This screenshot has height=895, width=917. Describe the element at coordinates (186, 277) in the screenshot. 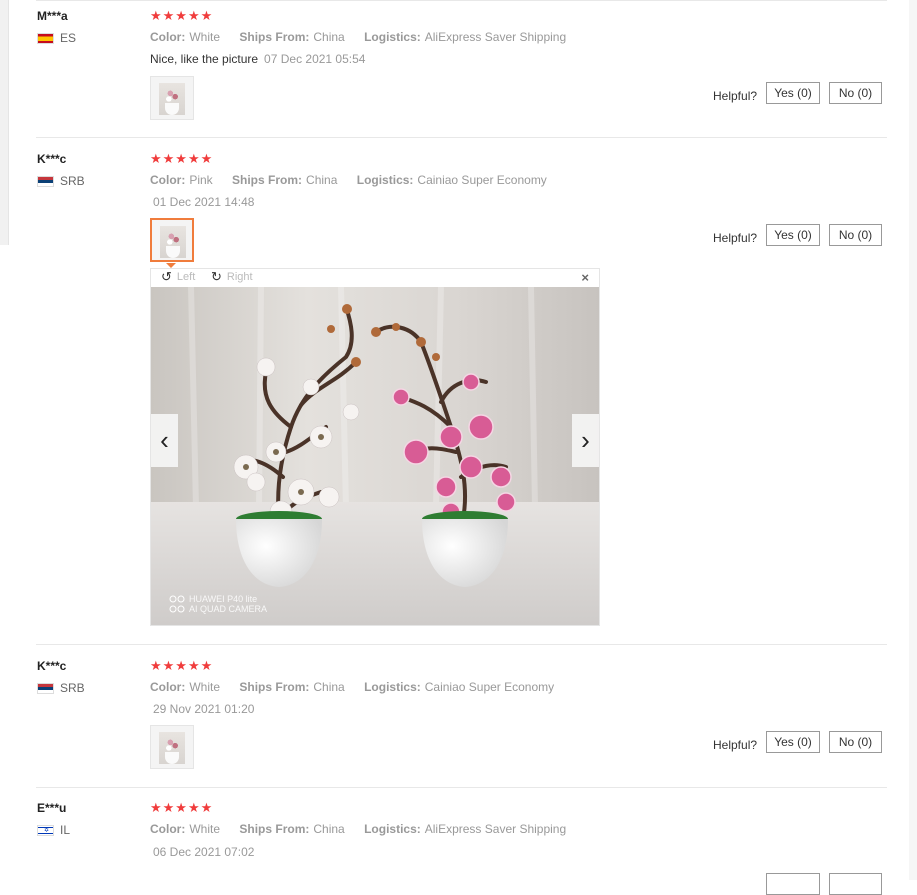

I see `rotate-left-label: Left` at that location.